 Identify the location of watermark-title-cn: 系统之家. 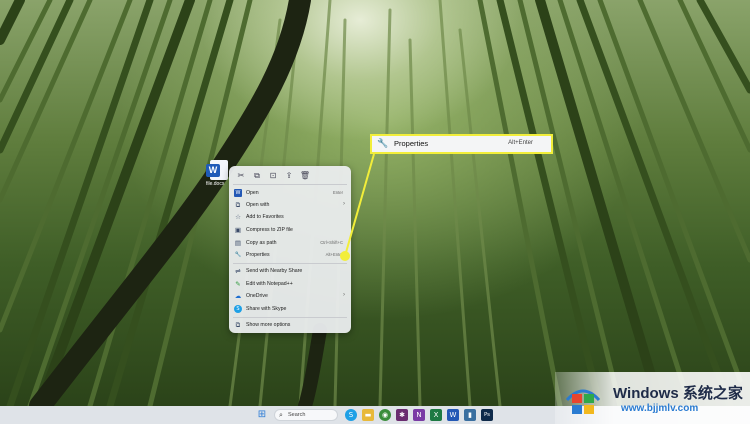
(712, 393).